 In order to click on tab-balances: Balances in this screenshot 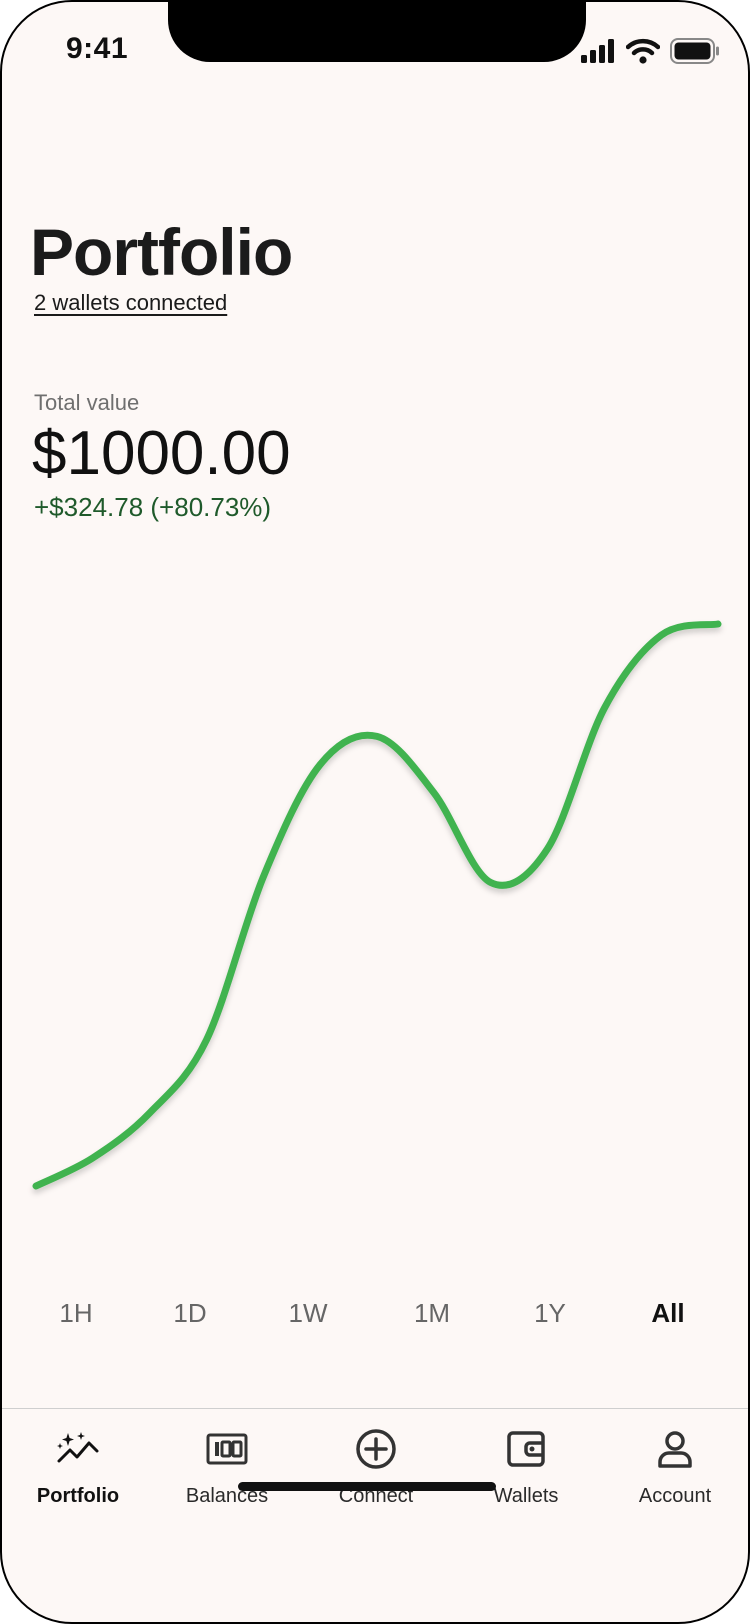, I will do `click(227, 1467)`.